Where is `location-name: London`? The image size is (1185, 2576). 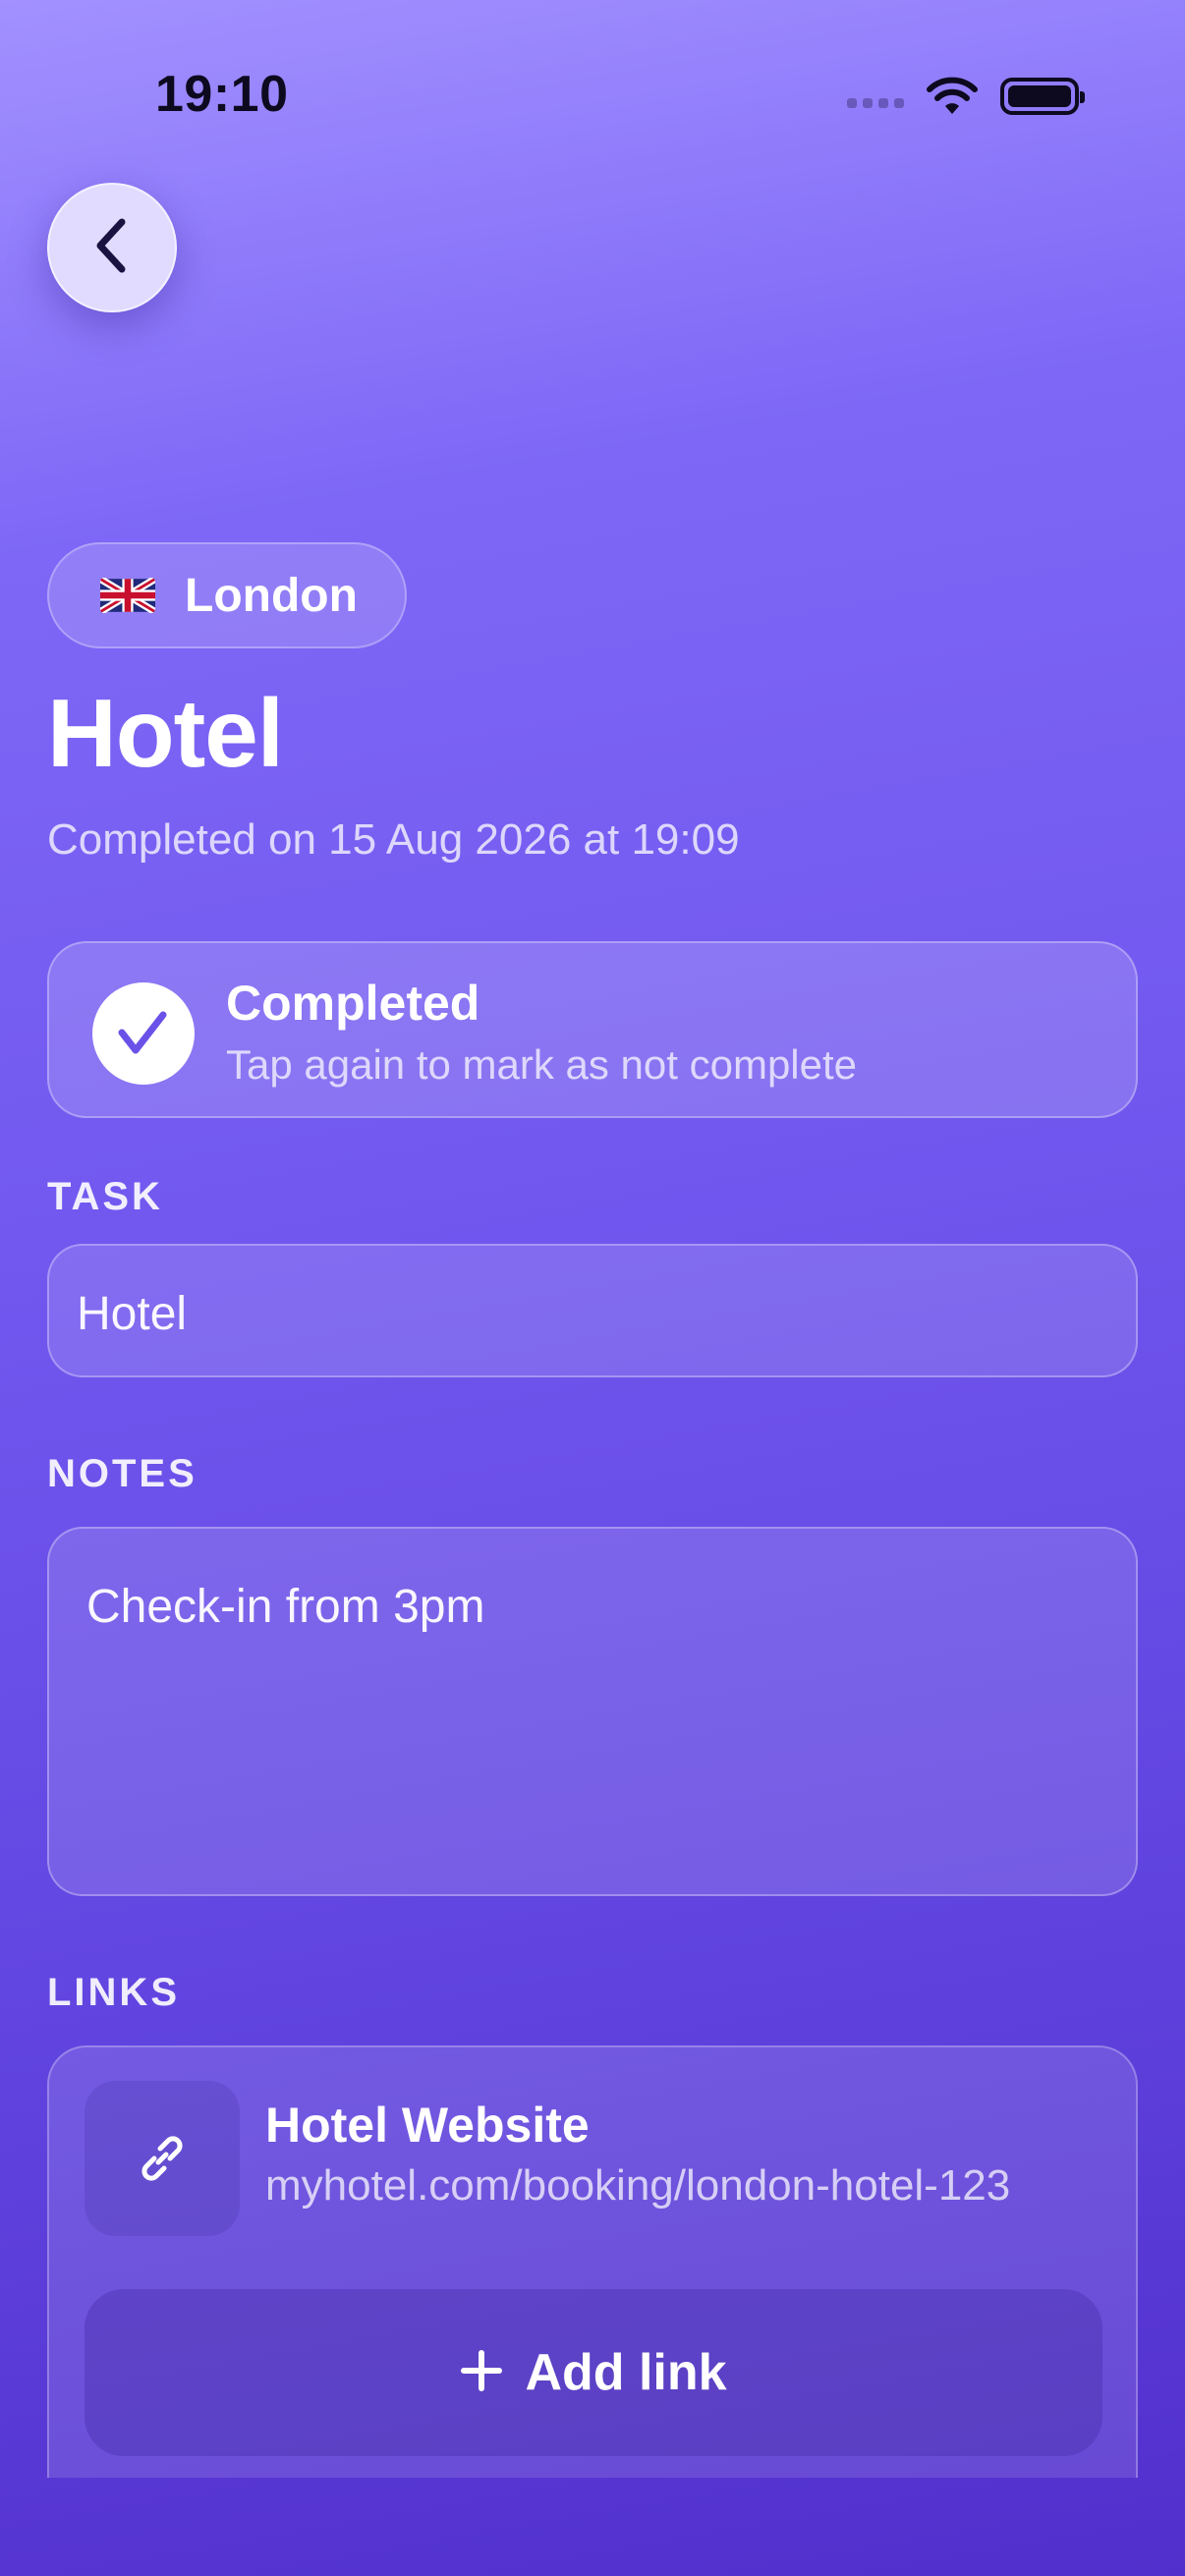 location-name: London is located at coordinates (272, 595).